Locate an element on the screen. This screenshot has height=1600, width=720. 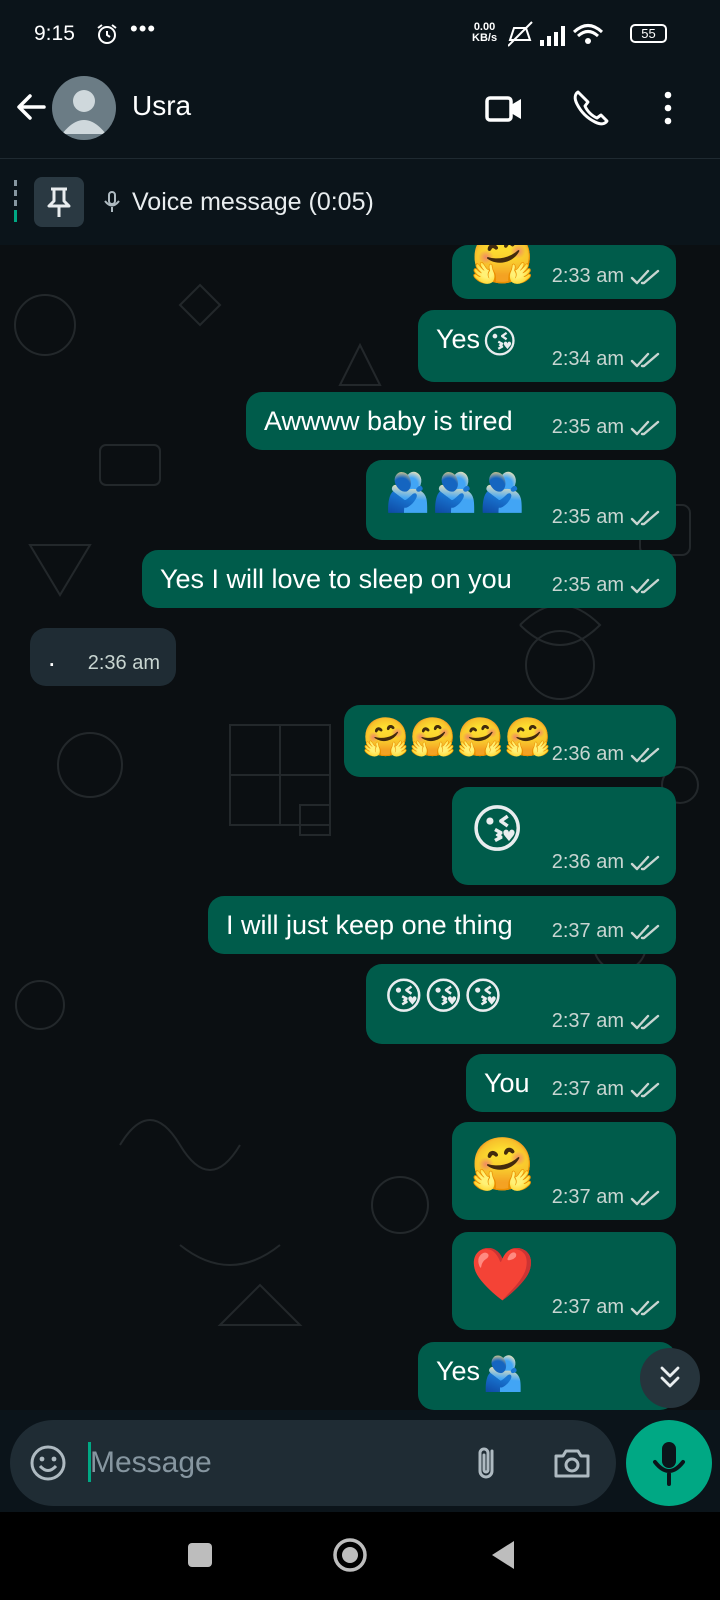
outgoing-message: 😘 Yes 2:34 am is located at coordinates (547, 346).